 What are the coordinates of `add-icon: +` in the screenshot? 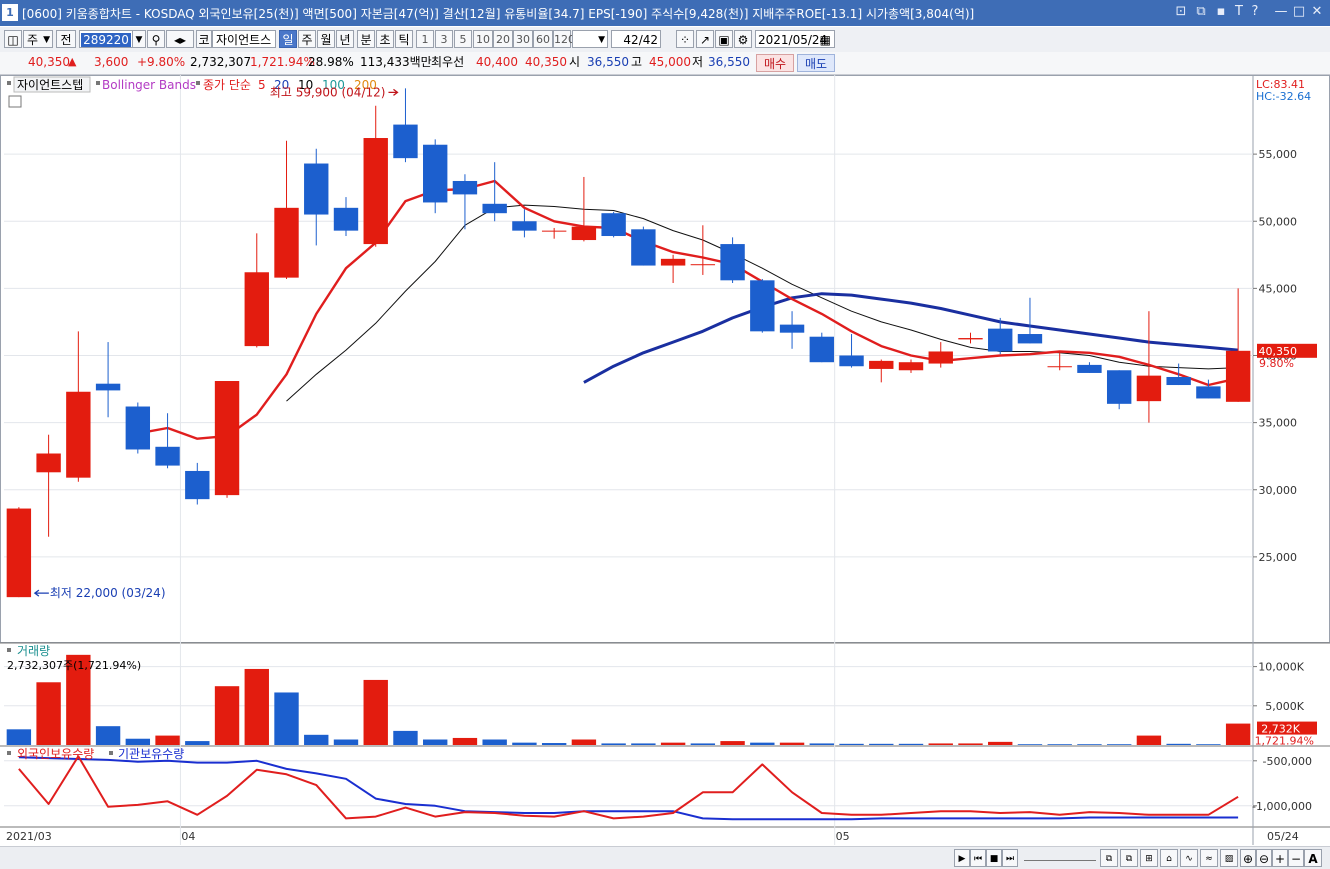 It's located at (1280, 858).